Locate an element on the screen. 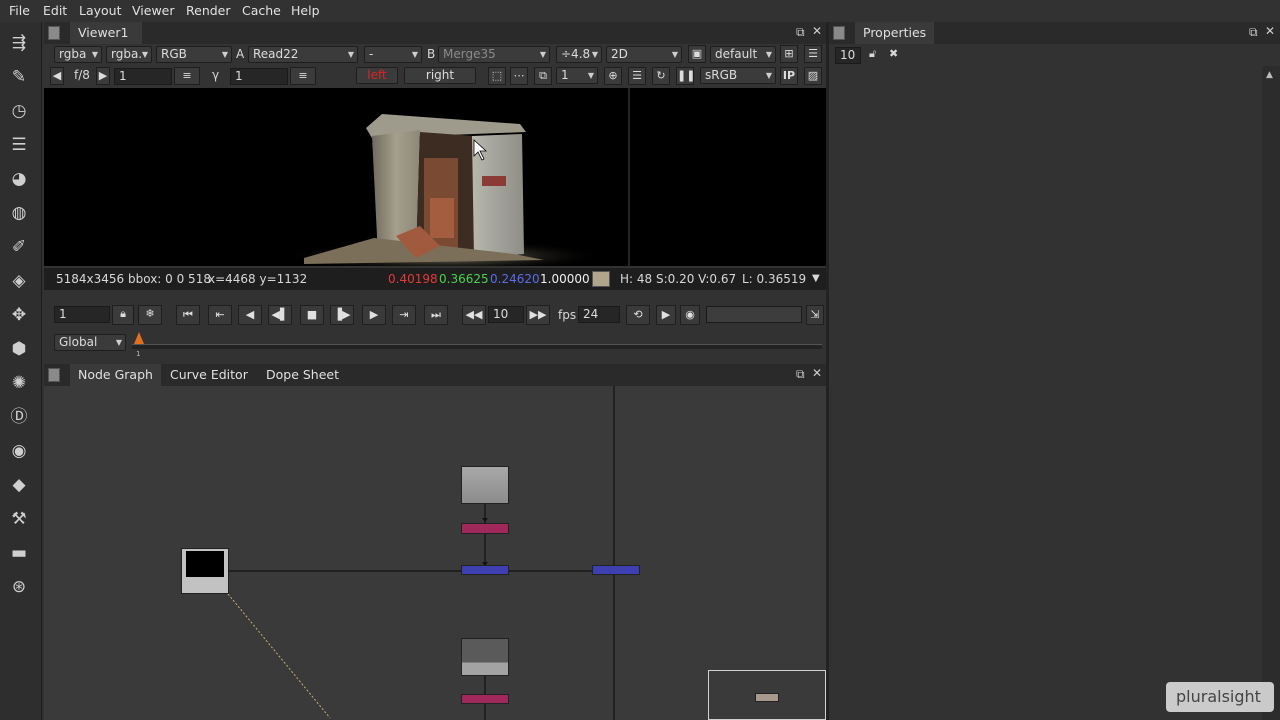 The width and height of the screenshot is (1280, 720). step-forward-icon: ▶ is located at coordinates (374, 315).